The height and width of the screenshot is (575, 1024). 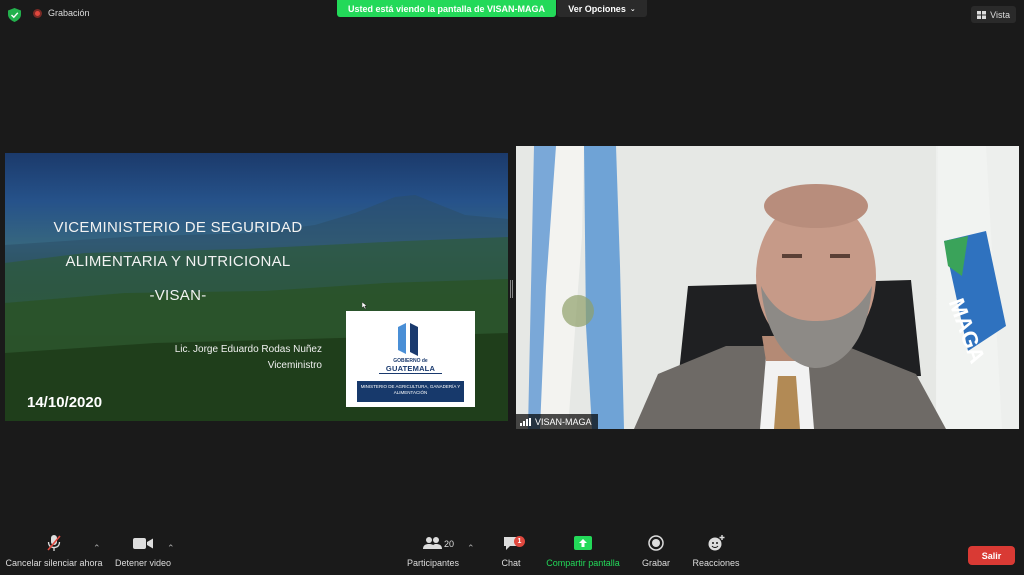 I want to click on participants-label: Participantes, so click(x=433, y=563).